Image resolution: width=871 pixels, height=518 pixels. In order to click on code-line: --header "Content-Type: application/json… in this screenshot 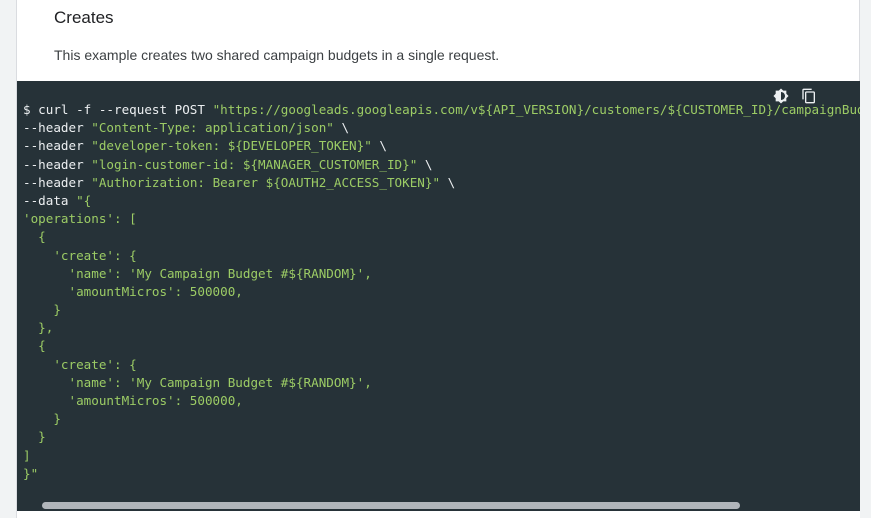, I will do `click(441, 128)`.